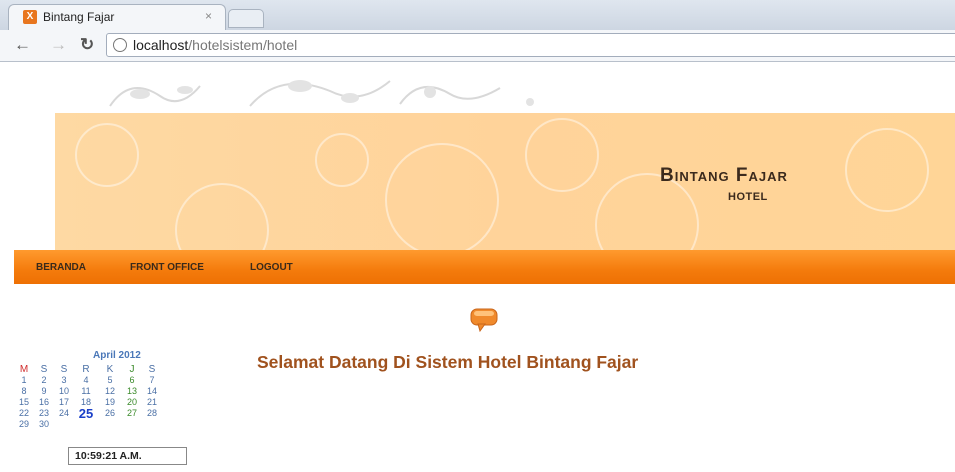  What do you see at coordinates (44, 391) in the screenshot?
I see `calendar-day: 9` at bounding box center [44, 391].